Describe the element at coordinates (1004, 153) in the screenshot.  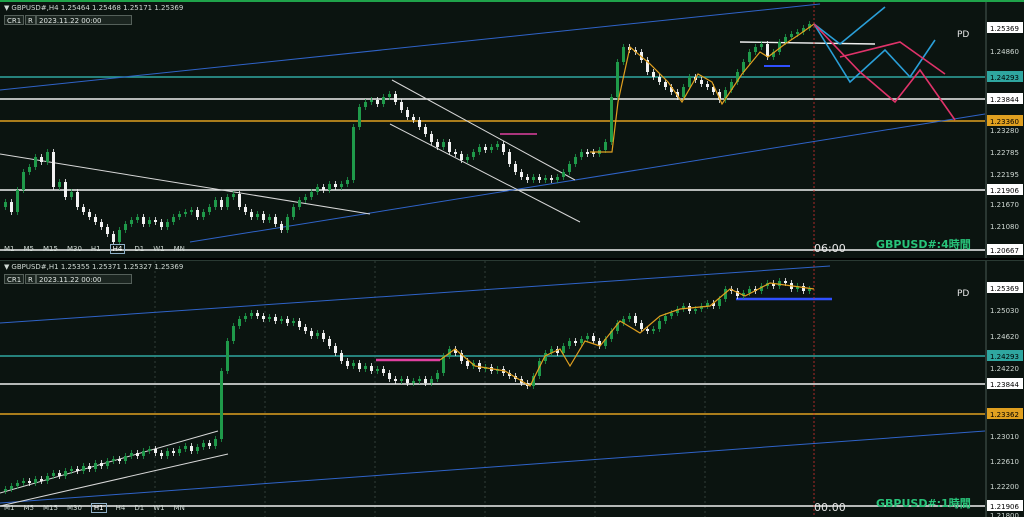
I see `h4-price-label: 1.22785` at that location.